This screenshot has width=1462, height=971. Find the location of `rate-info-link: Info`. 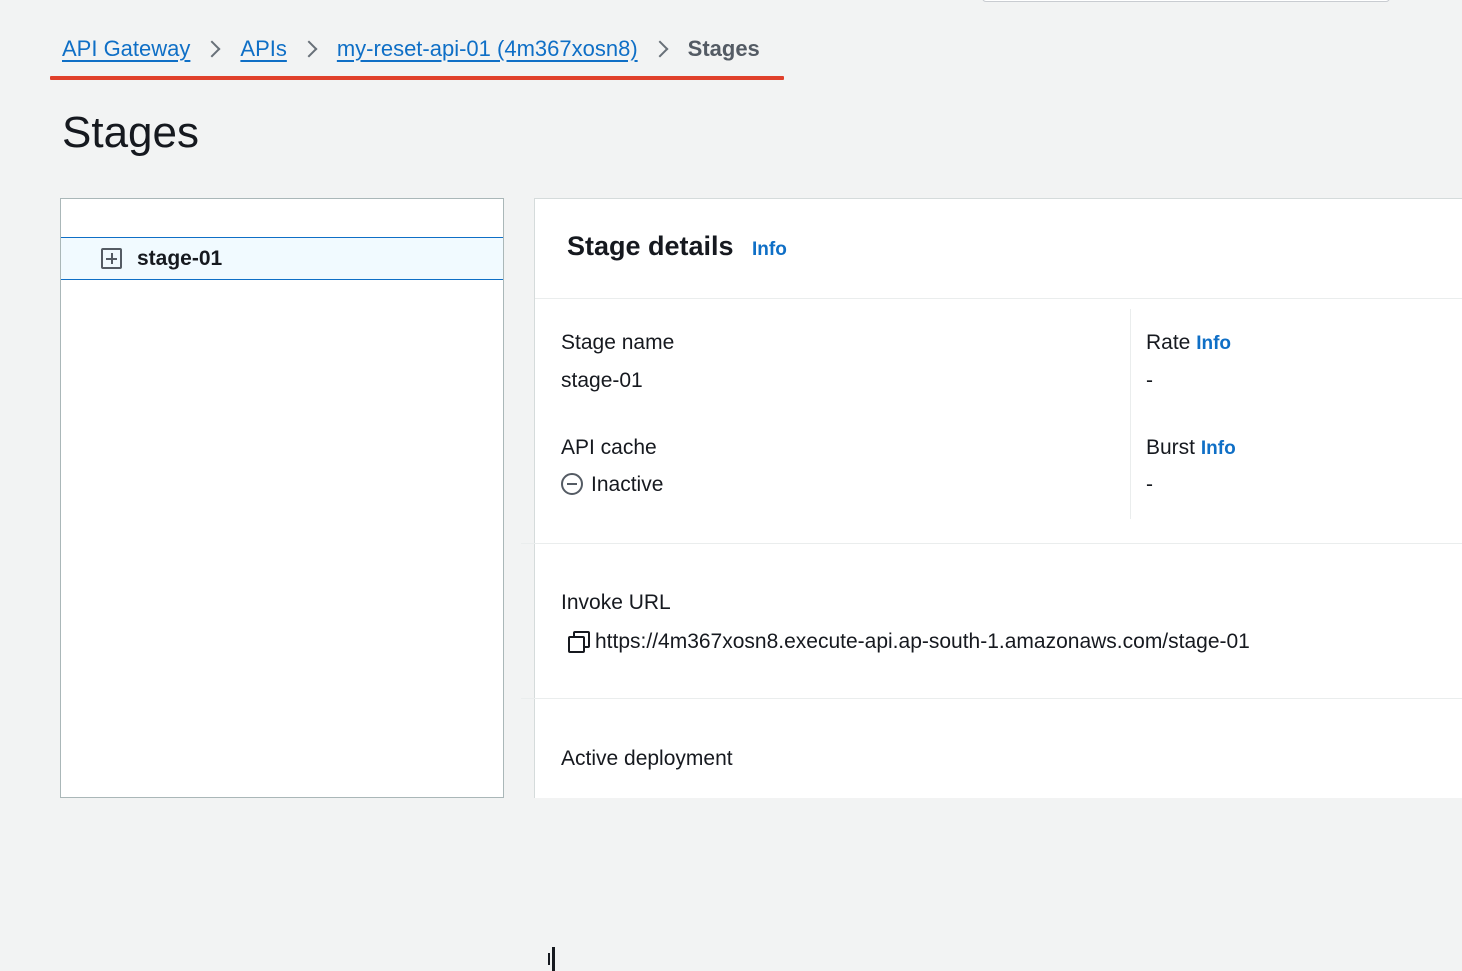

rate-info-link: Info is located at coordinates (1213, 343).